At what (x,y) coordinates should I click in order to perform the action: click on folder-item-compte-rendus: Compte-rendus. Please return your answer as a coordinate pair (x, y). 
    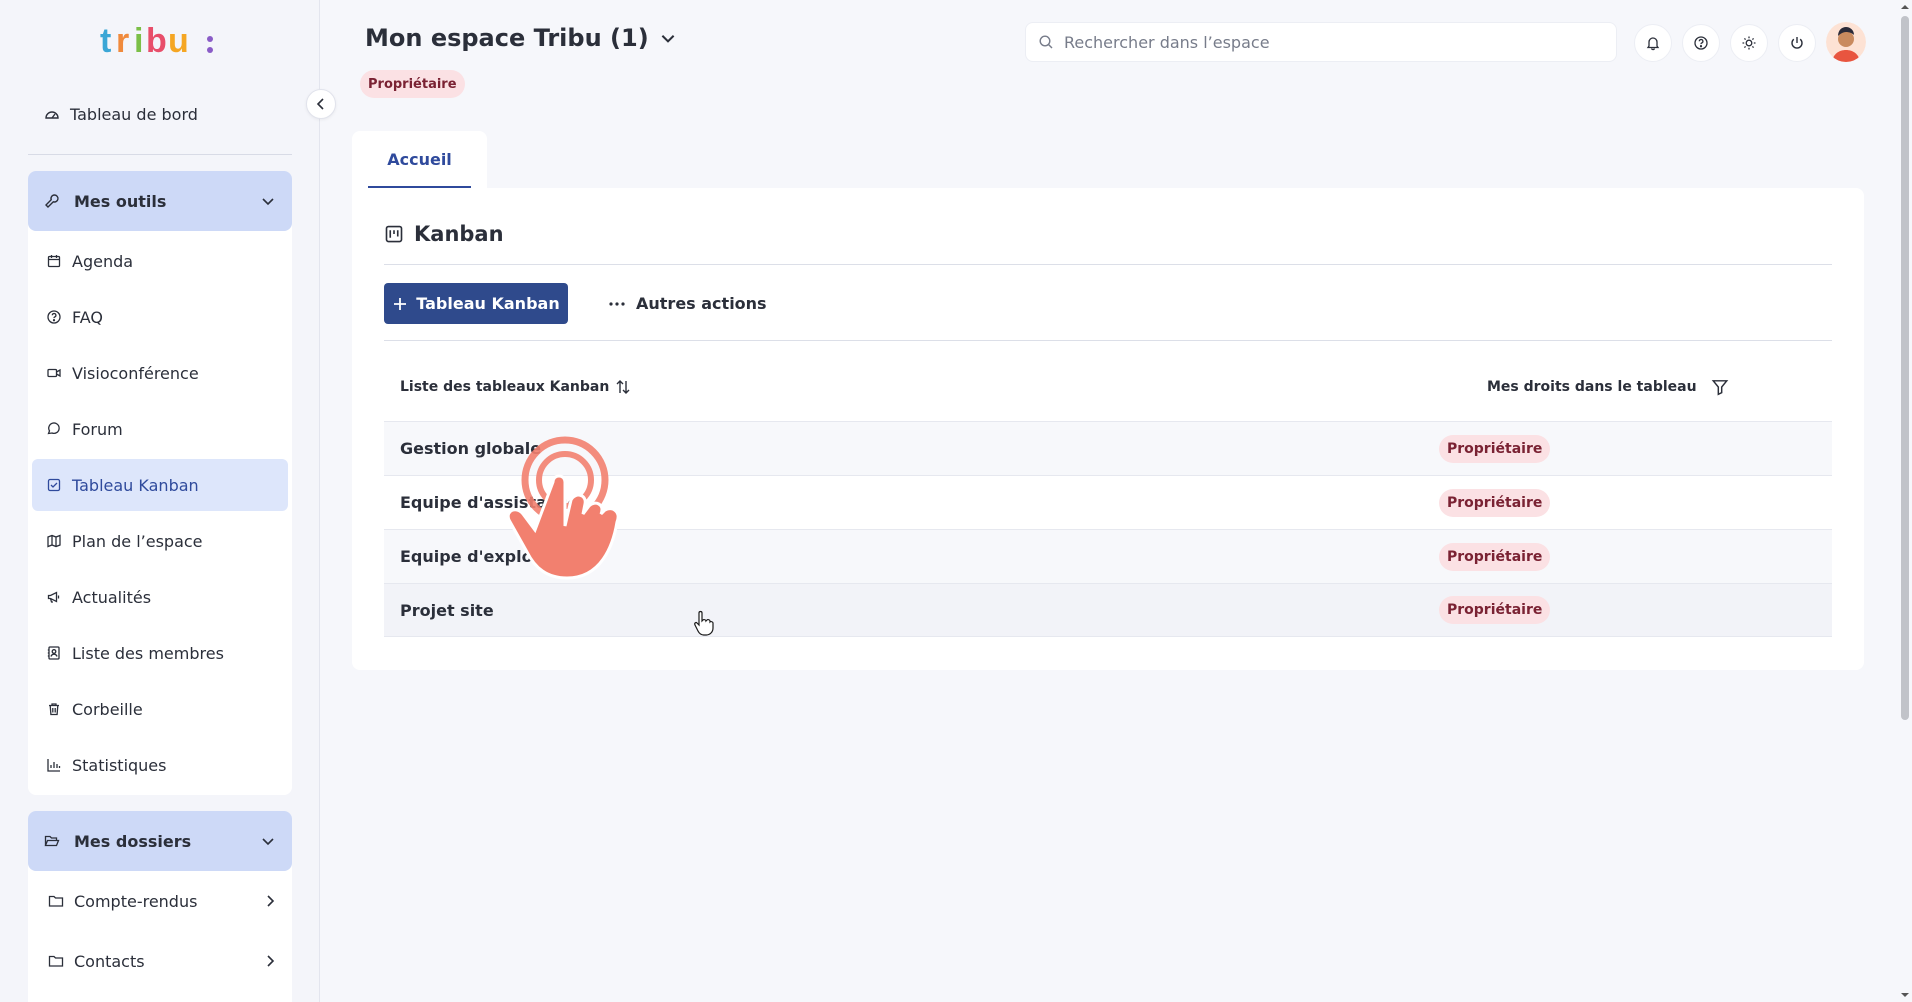
    Looking at the image, I should click on (160, 901).